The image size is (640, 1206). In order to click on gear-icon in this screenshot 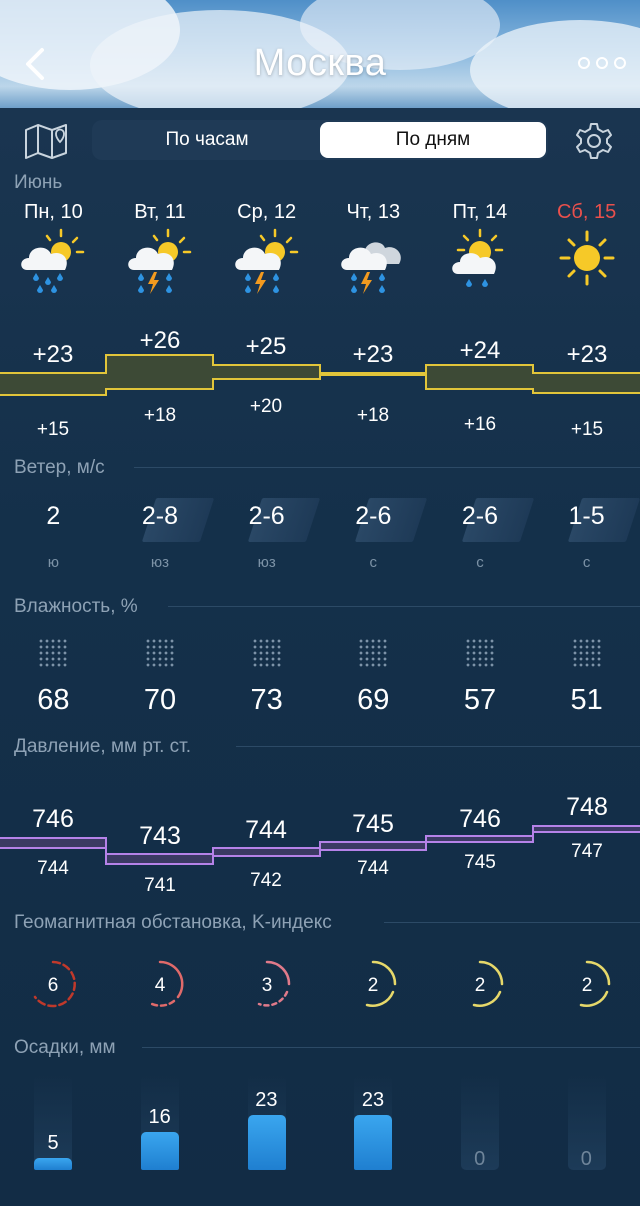, I will do `click(594, 141)`.